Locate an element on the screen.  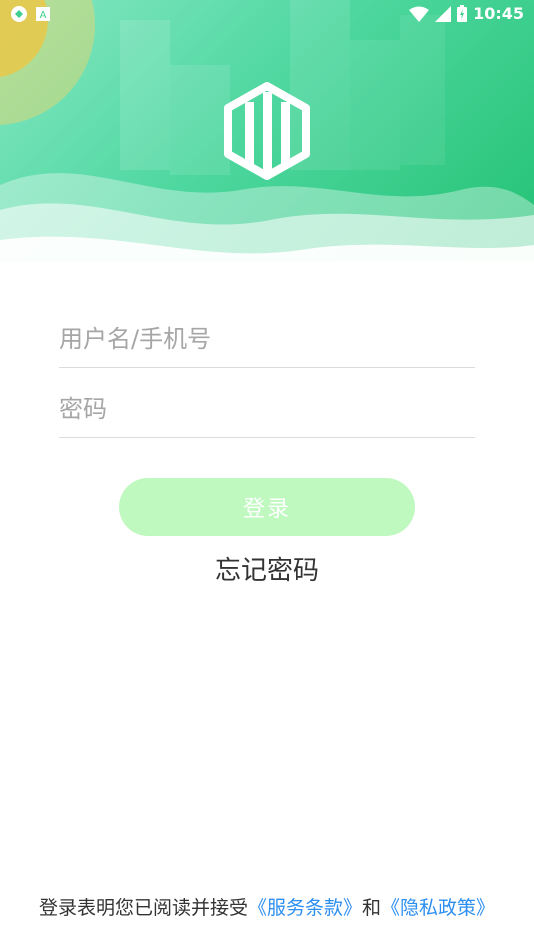
terms-of-service-link: 《服务条款》 is located at coordinates (305, 908).